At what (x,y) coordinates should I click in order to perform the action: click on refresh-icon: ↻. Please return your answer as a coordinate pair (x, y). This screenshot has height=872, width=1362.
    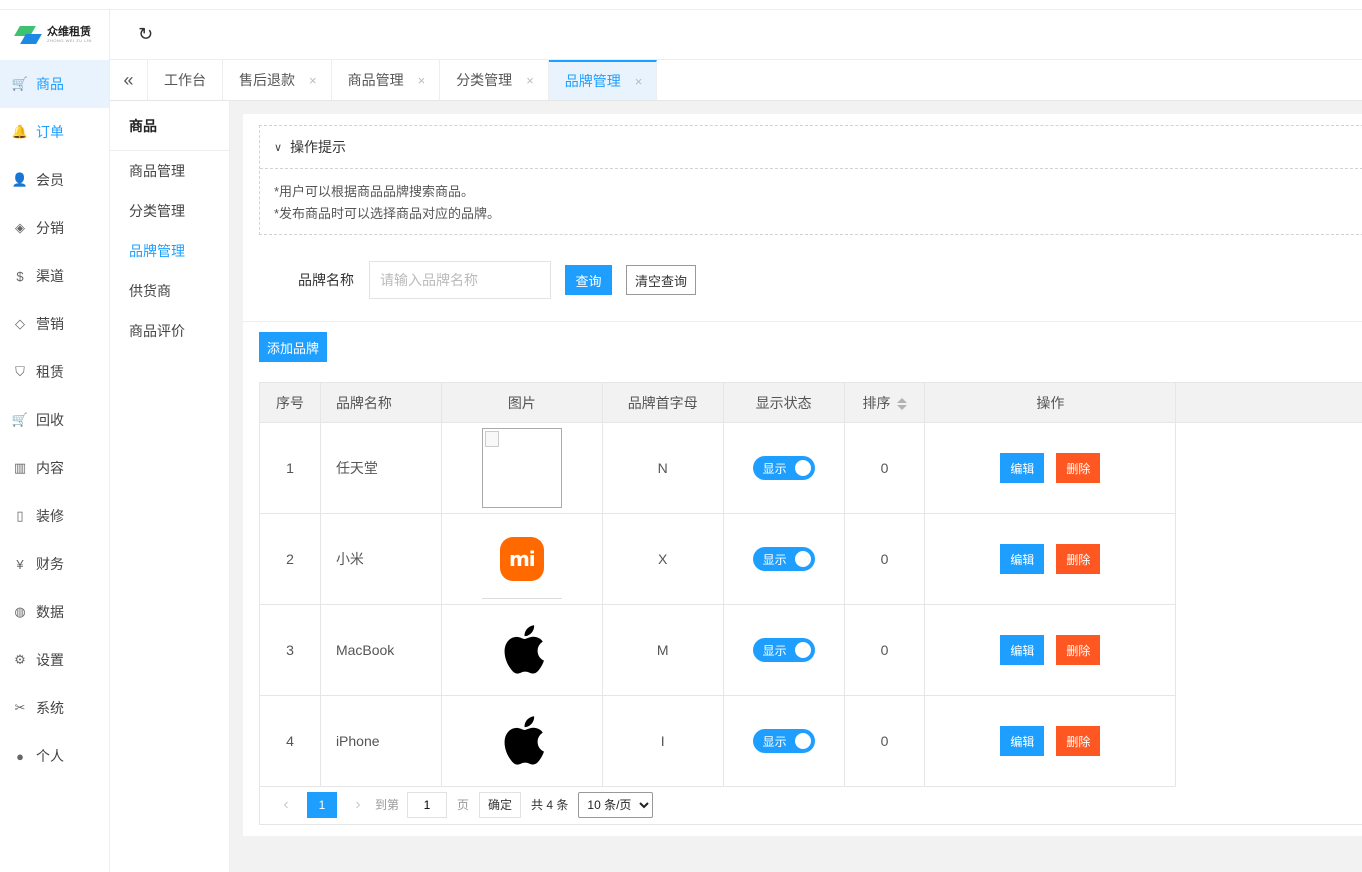
    Looking at the image, I should click on (145, 34).